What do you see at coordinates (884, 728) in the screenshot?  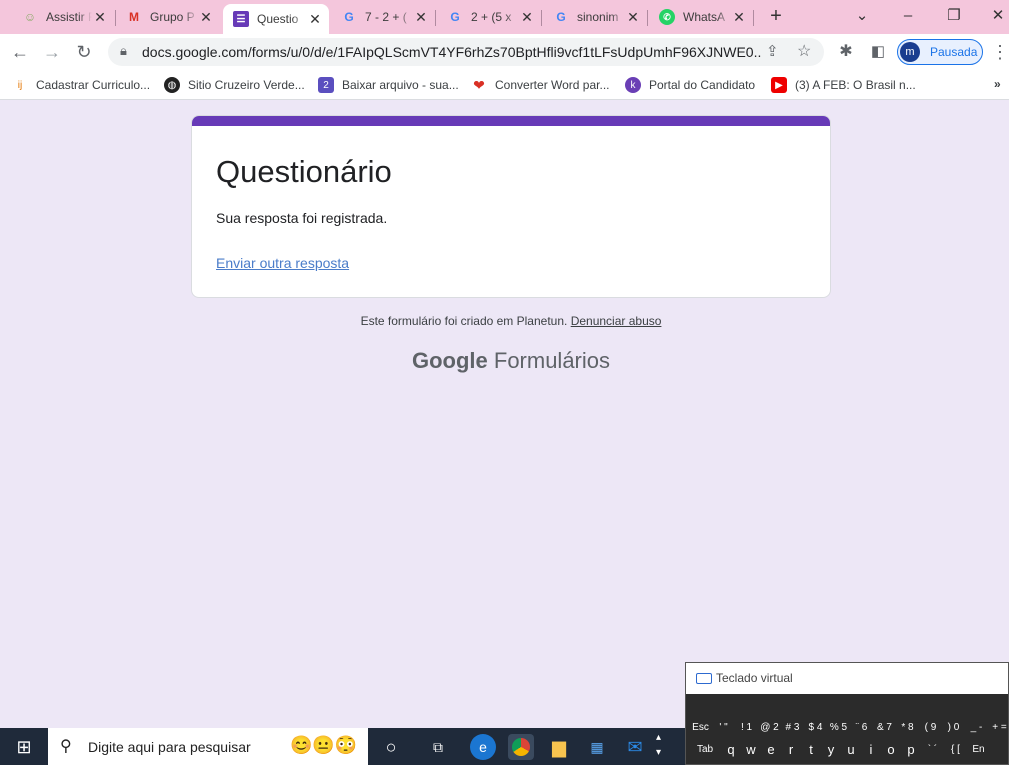 I see `key-1-8: & 7` at bounding box center [884, 728].